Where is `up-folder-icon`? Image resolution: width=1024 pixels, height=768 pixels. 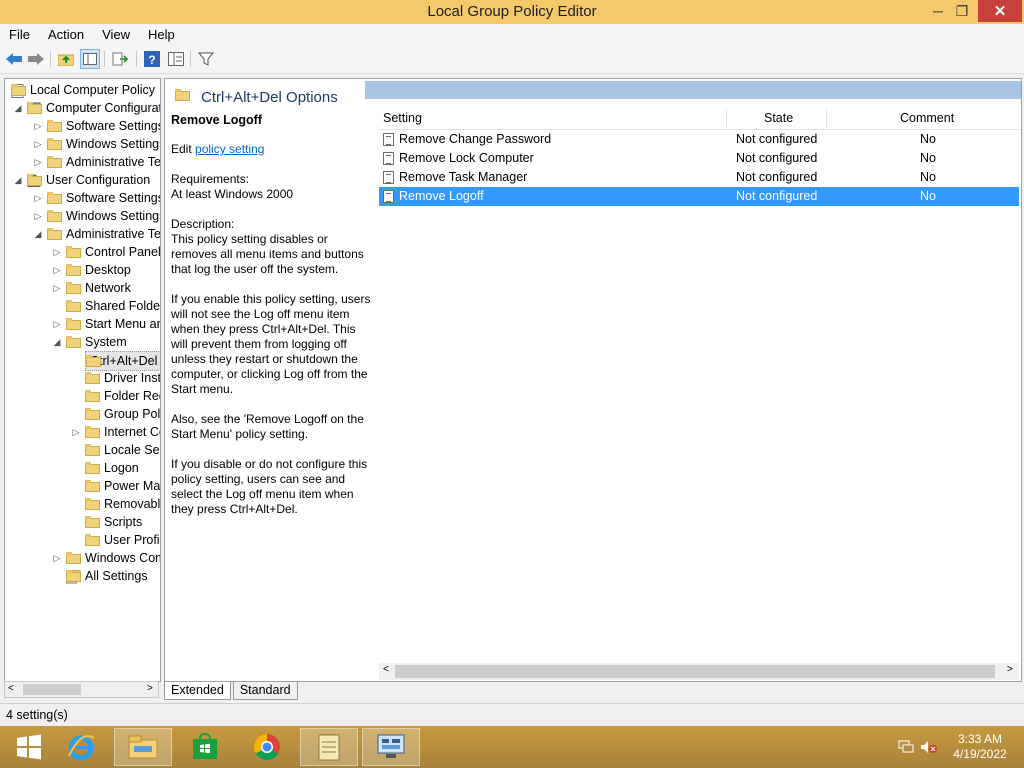 up-folder-icon is located at coordinates (66, 59).